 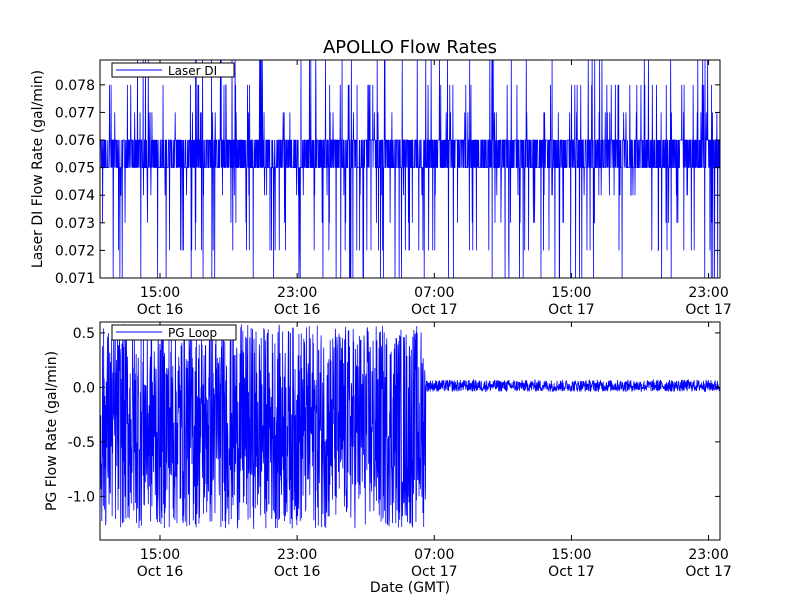 I want to click on figure-title: APOLLO Flow Rates, so click(x=410, y=47).